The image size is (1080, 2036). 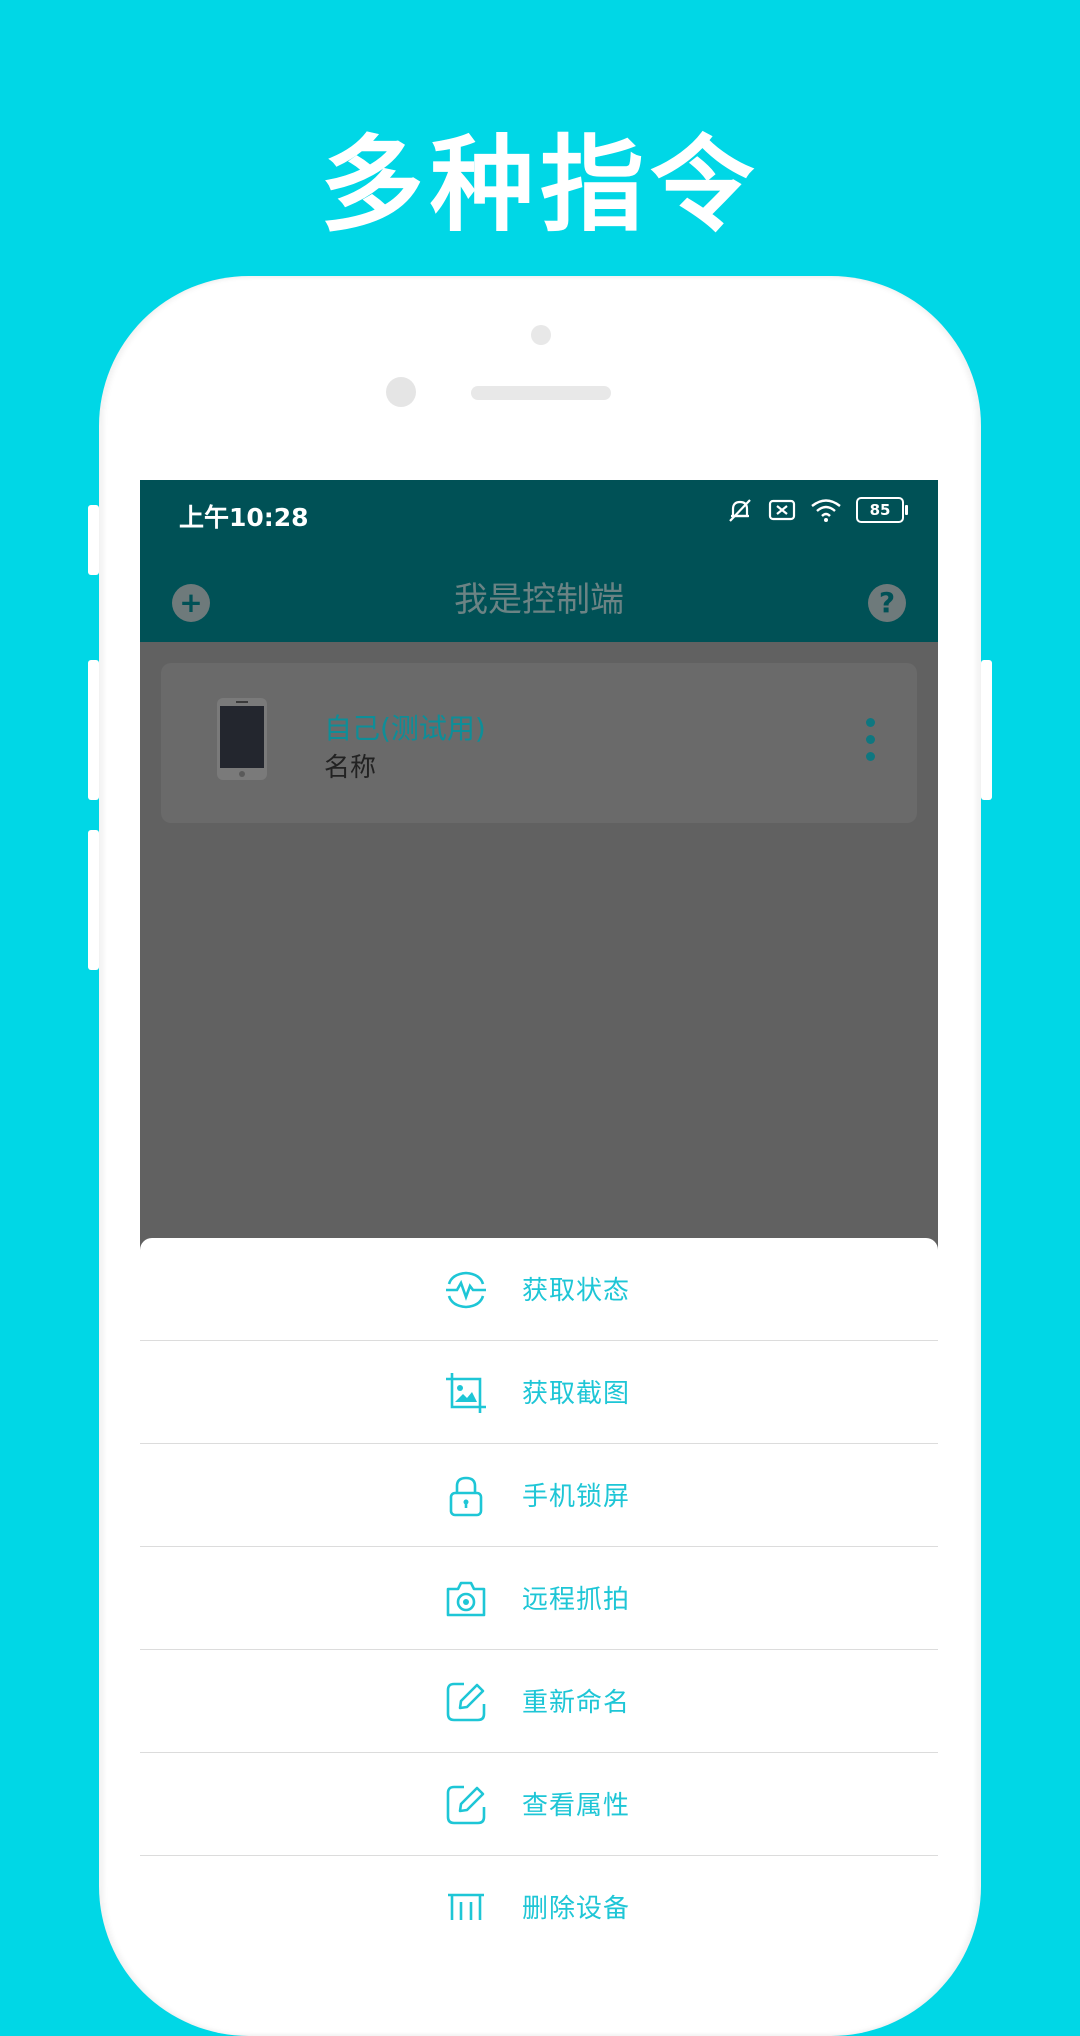 What do you see at coordinates (576, 1806) in the screenshot?
I see `menu-item-label: 查看属性` at bounding box center [576, 1806].